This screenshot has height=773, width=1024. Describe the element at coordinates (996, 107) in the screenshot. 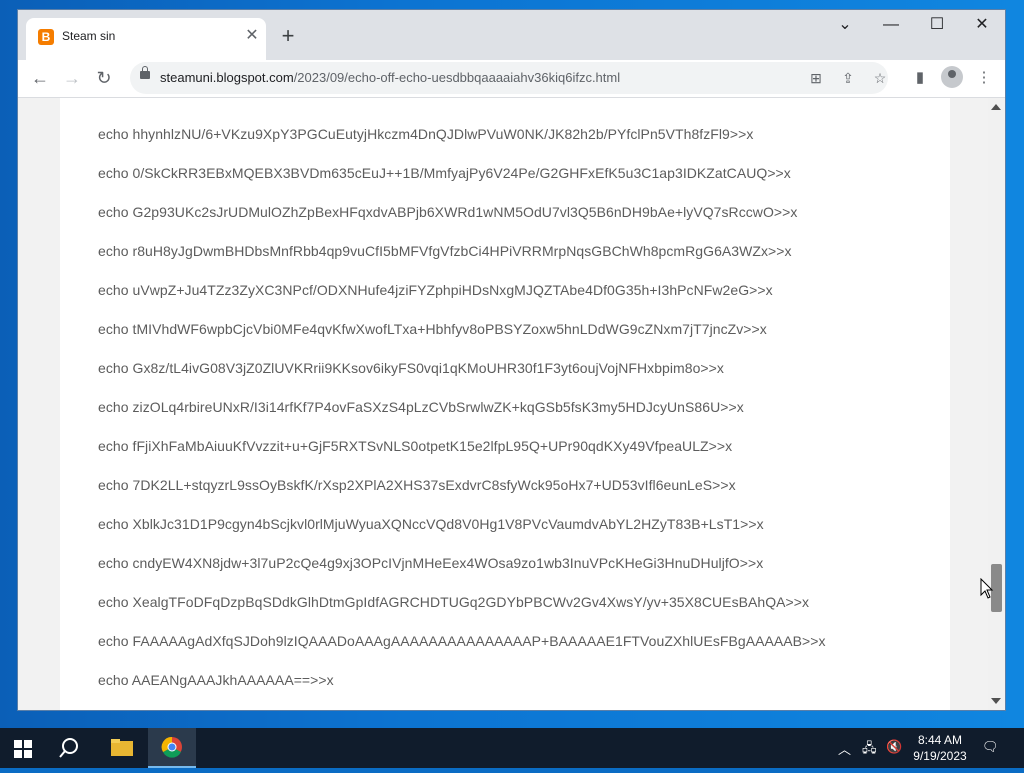

I see `scroll-up-arrow-icon` at that location.